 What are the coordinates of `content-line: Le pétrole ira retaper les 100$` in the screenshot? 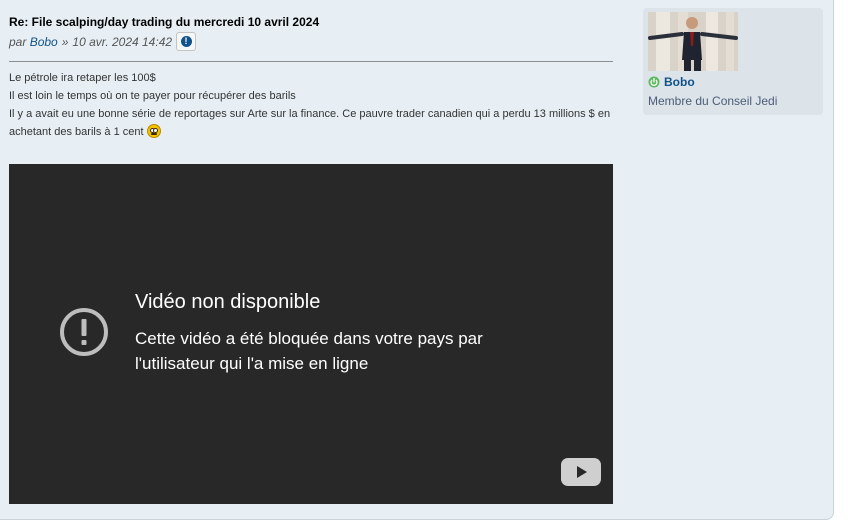 It's located at (82, 78).